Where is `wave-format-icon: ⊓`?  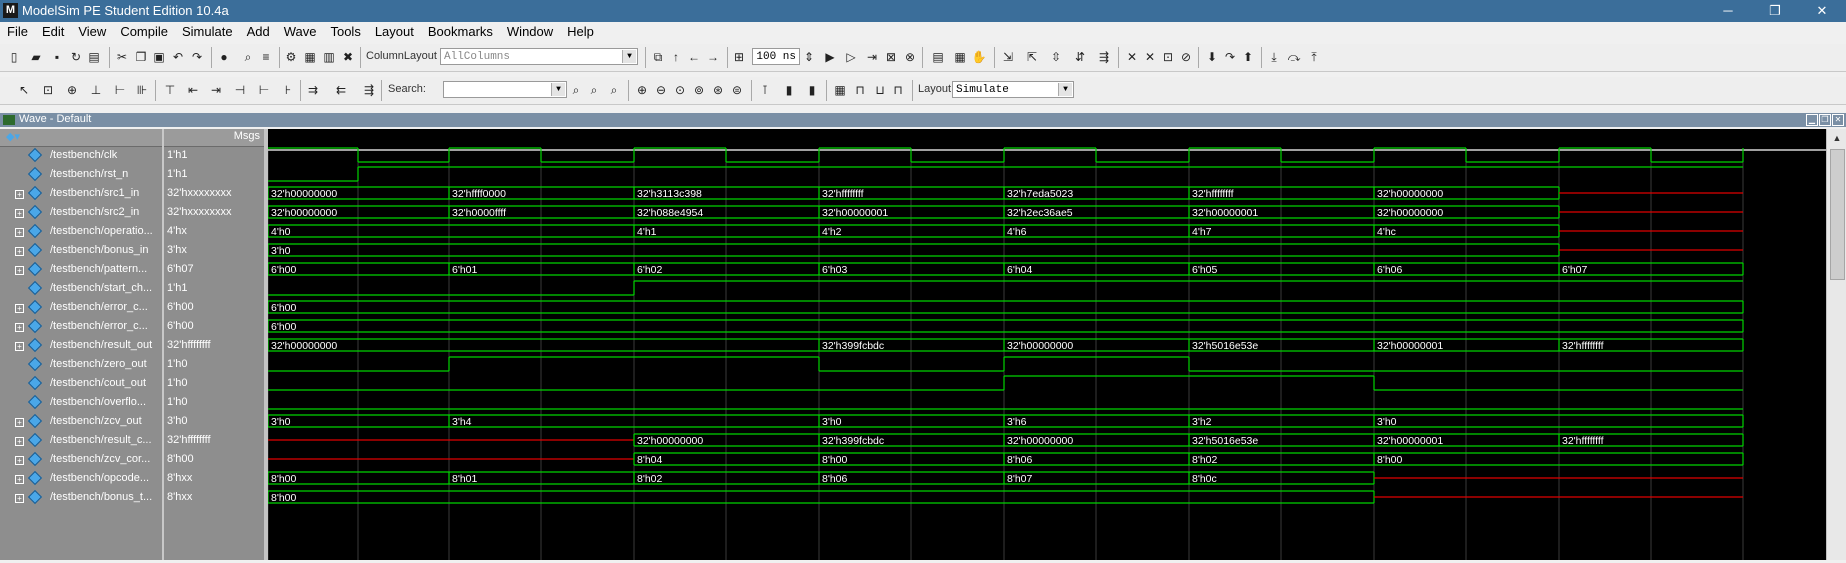
wave-format-icon: ⊓ is located at coordinates (860, 90).